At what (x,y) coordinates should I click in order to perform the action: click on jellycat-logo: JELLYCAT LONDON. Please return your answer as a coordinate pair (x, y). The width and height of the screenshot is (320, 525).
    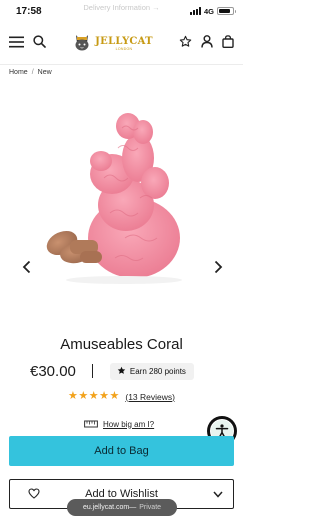
    Looking at the image, I should click on (112, 44).